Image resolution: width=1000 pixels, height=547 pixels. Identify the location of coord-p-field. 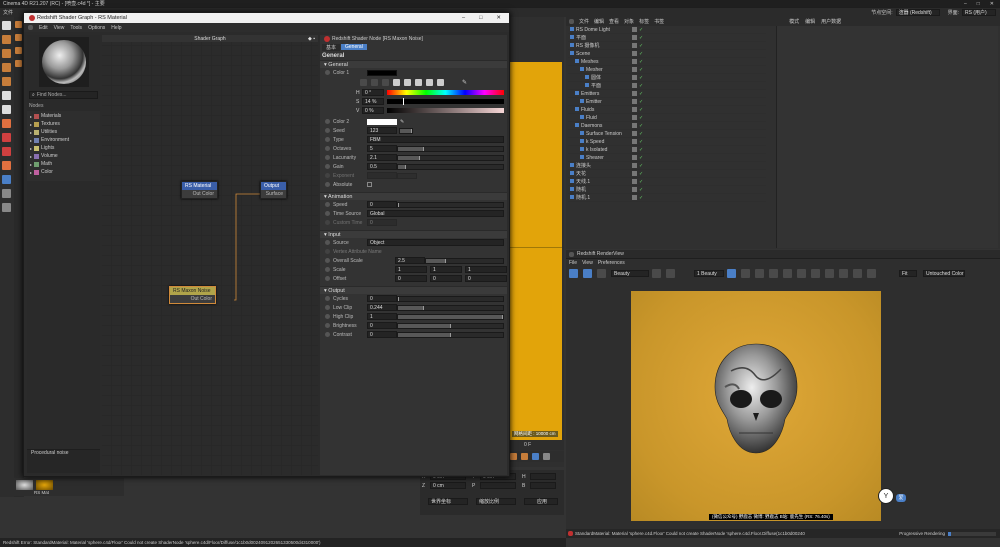
(498, 485).